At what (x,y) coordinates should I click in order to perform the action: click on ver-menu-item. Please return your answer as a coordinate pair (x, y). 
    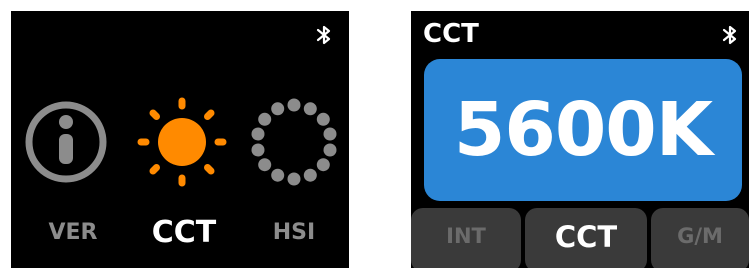
    Looking at the image, I should click on (66, 142).